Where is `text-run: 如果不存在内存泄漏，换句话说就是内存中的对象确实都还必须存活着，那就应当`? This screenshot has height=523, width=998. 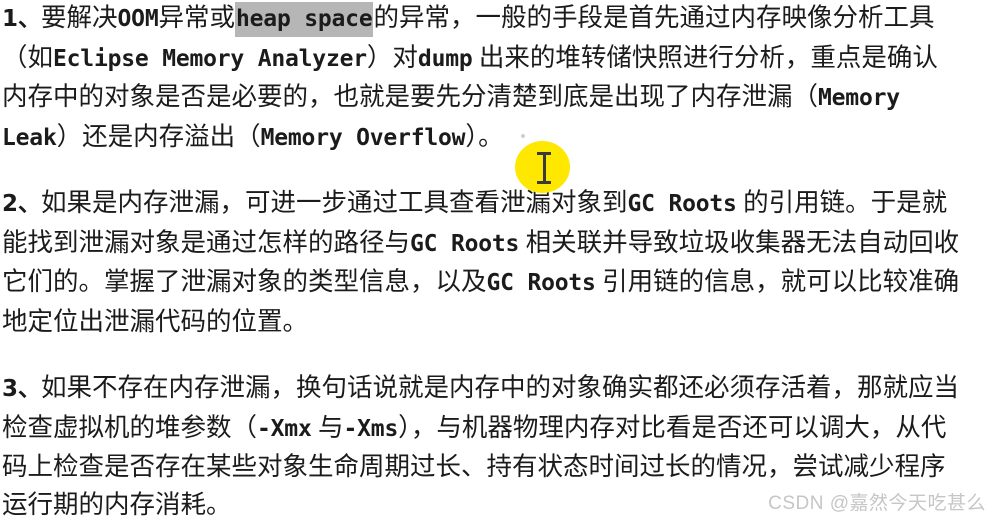 text-run: 如果不存在内存泄漏，换句话说就是内存中的对象确实都还必须存活着，那就应当 is located at coordinates (500, 387).